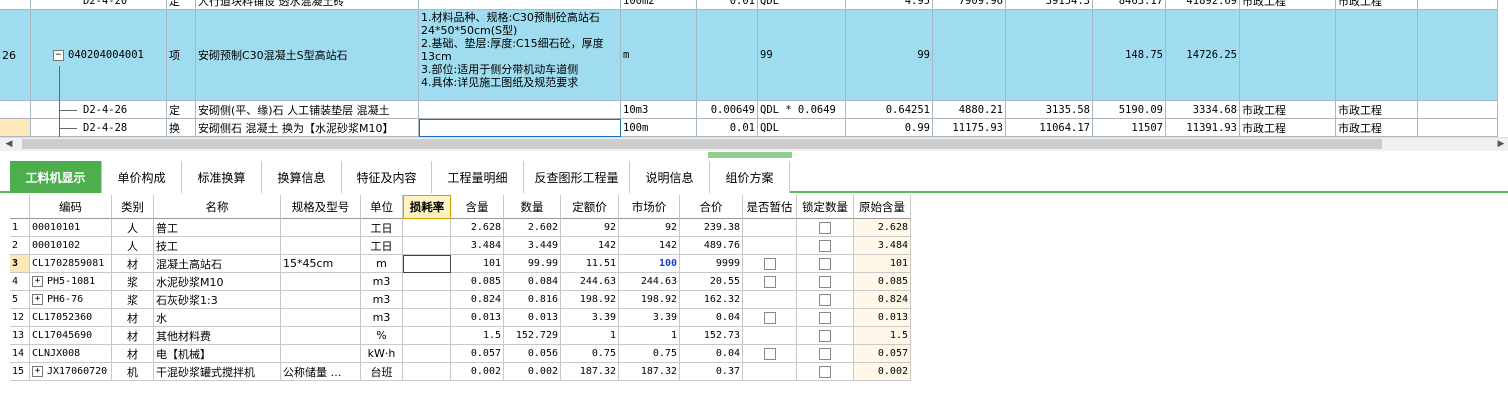 This screenshot has height=419, width=1508. Describe the element at coordinates (382, 372) in the screenshot. I see `cell-unit: 台班` at that location.